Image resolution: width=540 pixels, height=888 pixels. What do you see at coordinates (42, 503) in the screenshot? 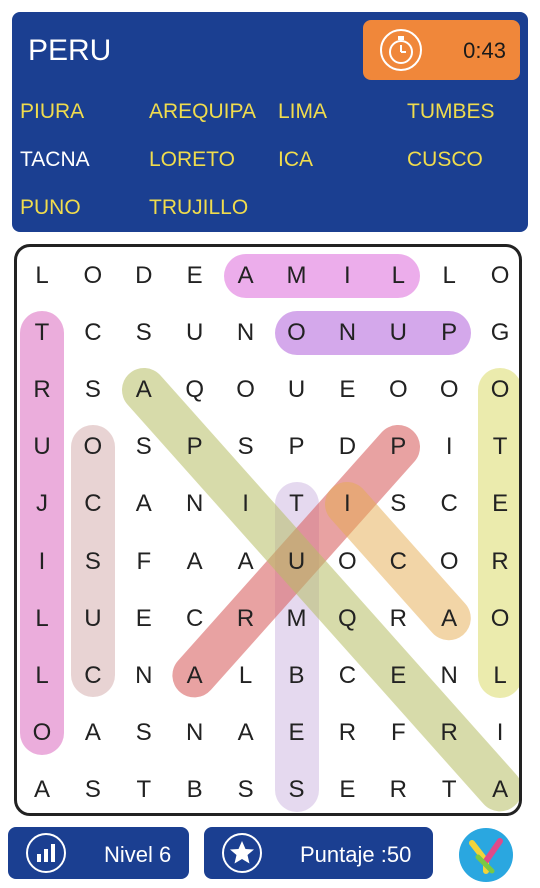
I see `grid-cell: J` at bounding box center [42, 503].